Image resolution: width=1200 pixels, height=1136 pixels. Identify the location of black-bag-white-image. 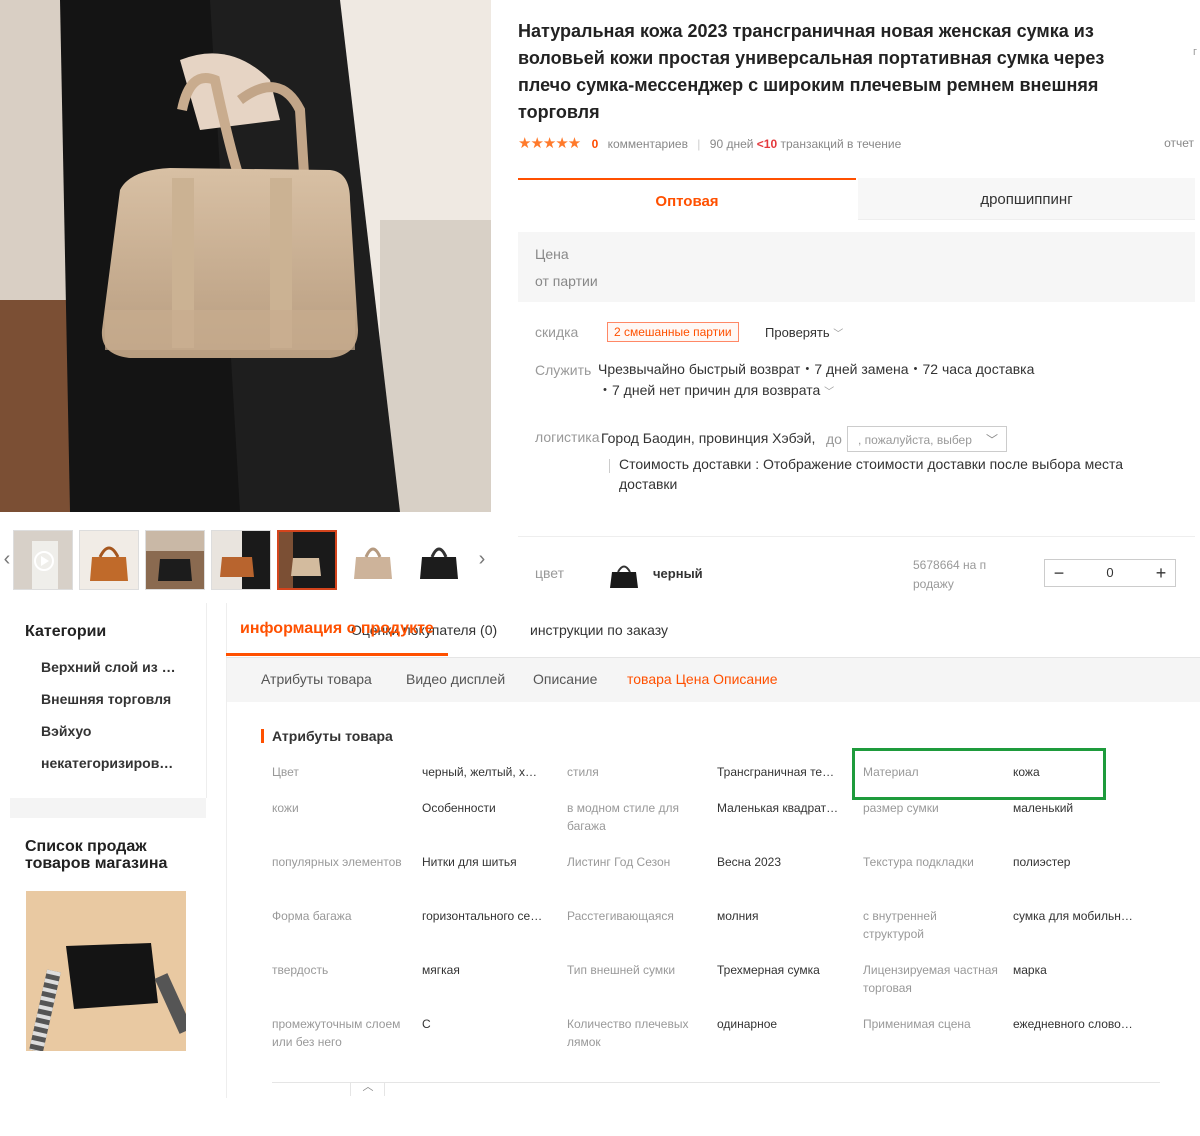
(439, 560).